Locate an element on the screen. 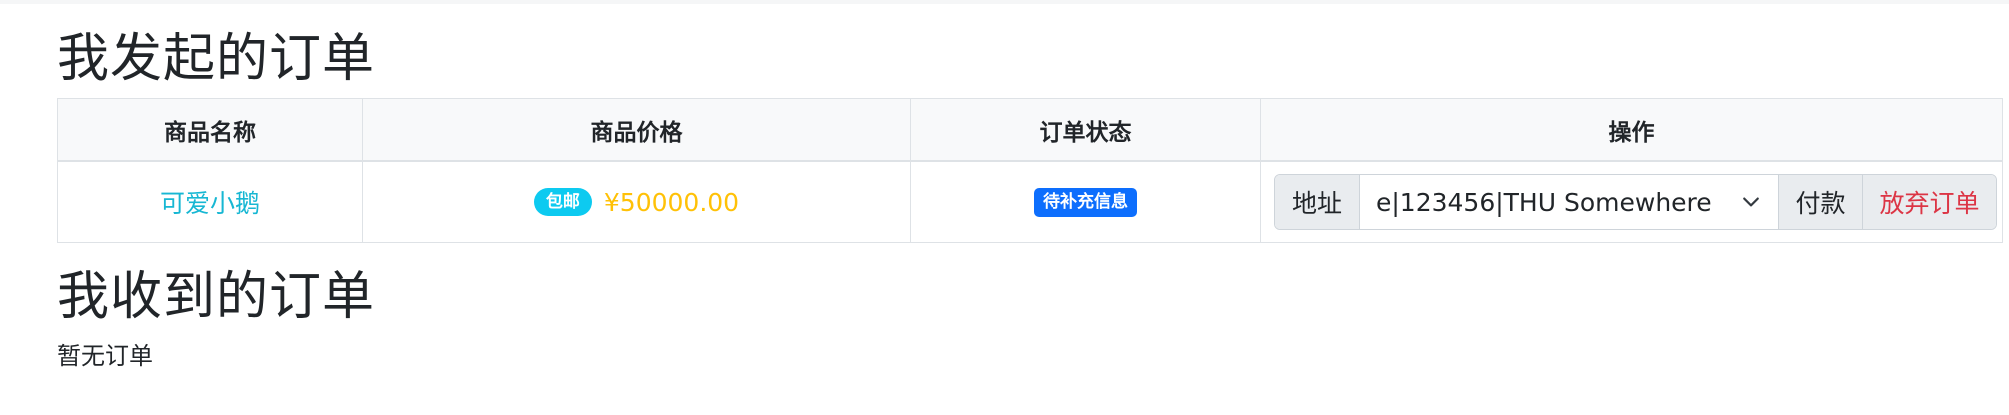 Image resolution: width=2009 pixels, height=415 pixels. product-price-cell: 包邮 ¥50000.00 is located at coordinates (636, 201).